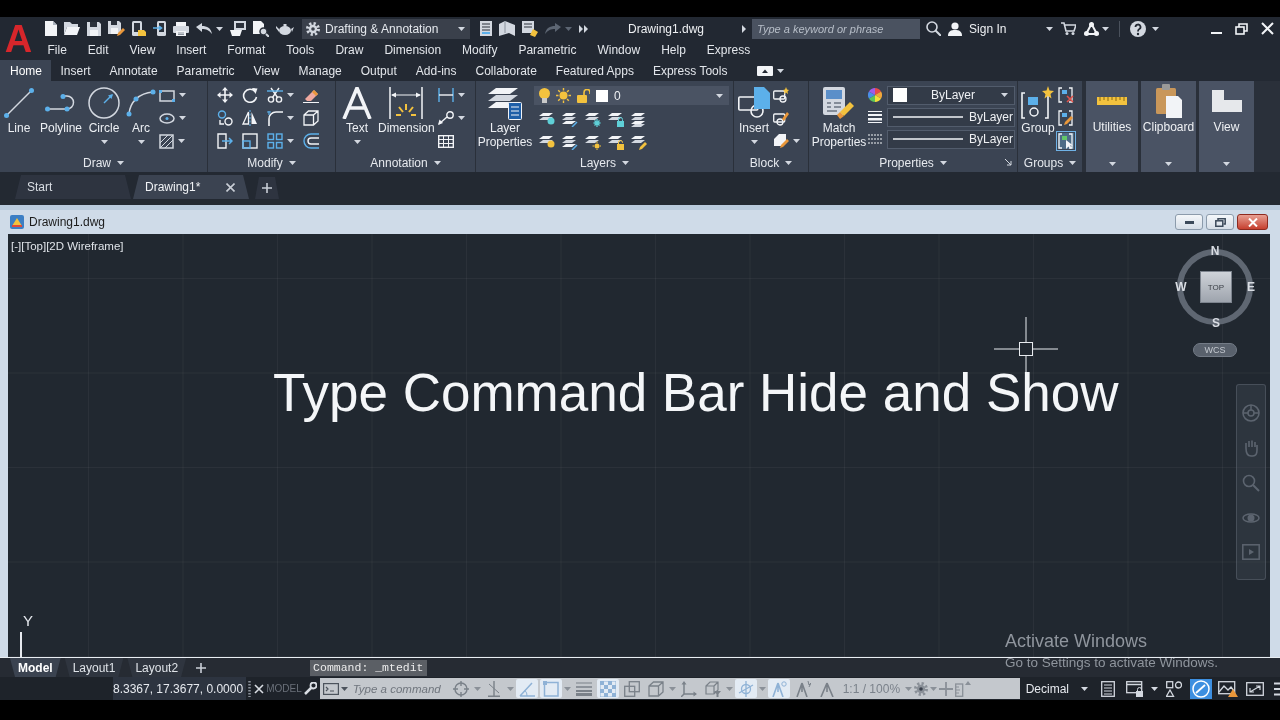 This screenshot has height=720, width=1280. I want to click on move-arrows-icon, so click(225, 95).